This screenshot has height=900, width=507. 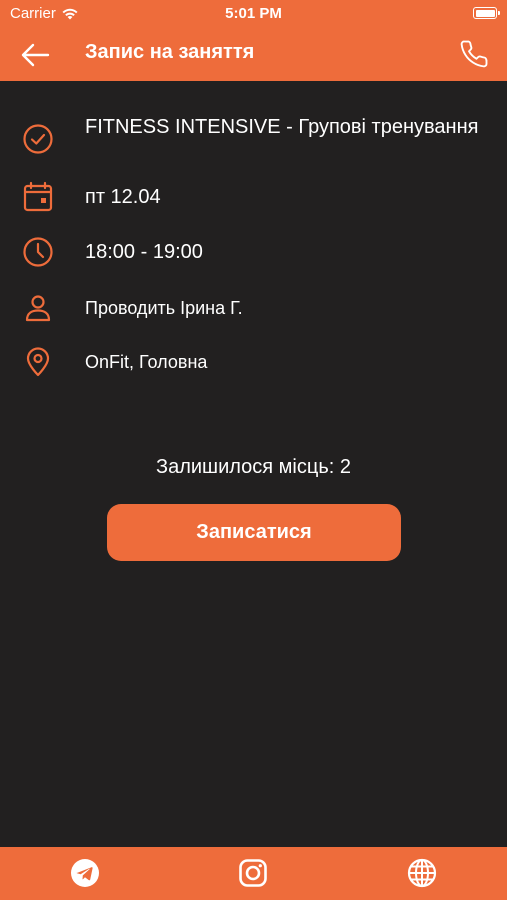 I want to click on seats-left-label: Залишилося місць: 2, so click(x=253, y=467).